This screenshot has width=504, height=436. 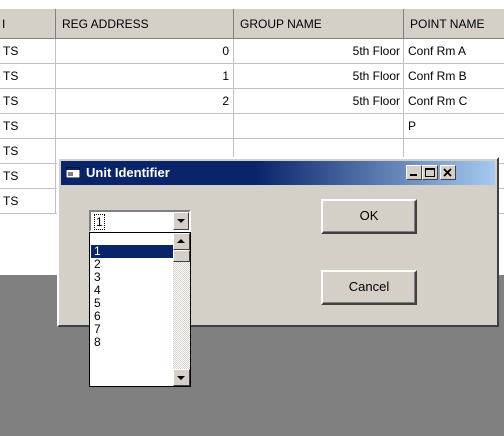 I want to click on column-header-point-name: POINT NAME, so click(x=454, y=24).